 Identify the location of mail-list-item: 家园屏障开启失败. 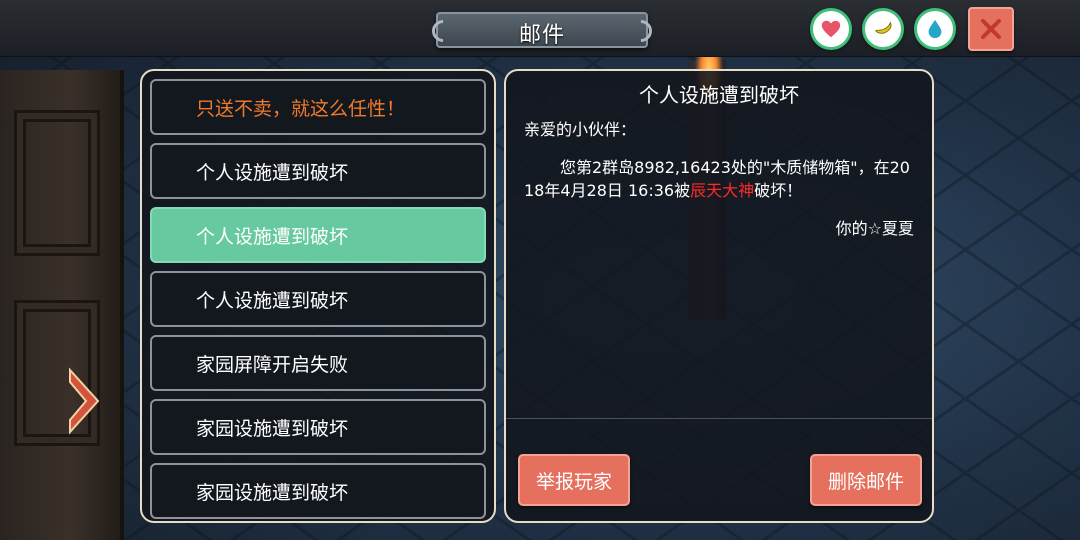
(318, 363).